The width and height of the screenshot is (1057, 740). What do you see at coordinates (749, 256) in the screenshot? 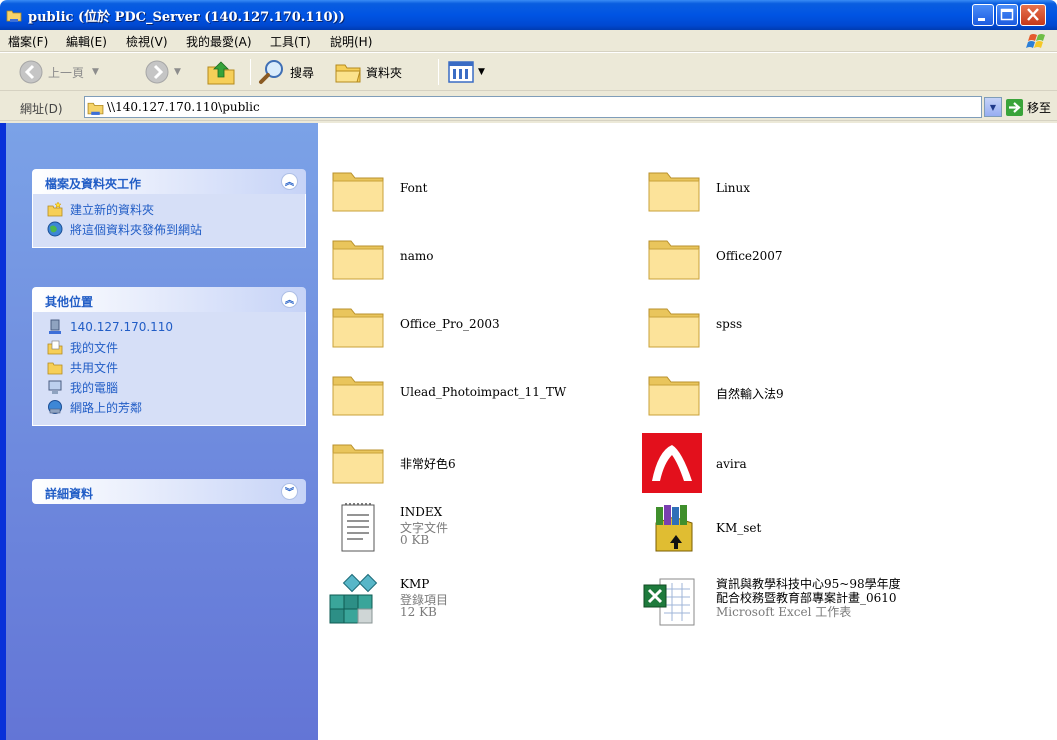
I see `folder-name: Office2007` at bounding box center [749, 256].